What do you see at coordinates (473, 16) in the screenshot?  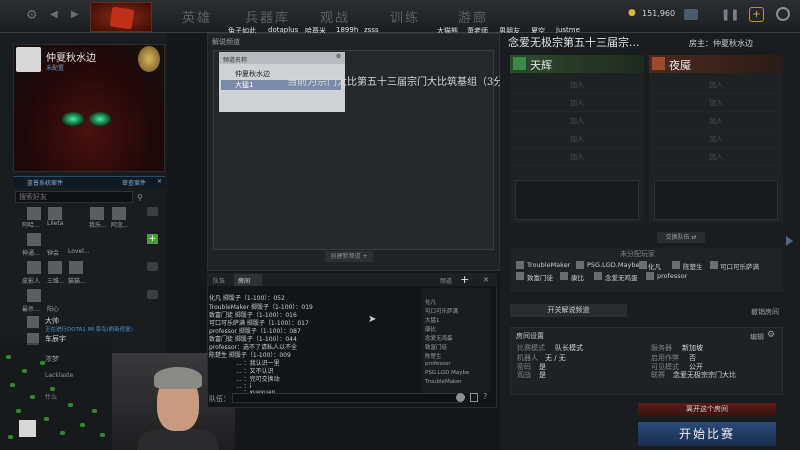 I see `nav-tab-arcade: 游廊` at bounding box center [473, 16].